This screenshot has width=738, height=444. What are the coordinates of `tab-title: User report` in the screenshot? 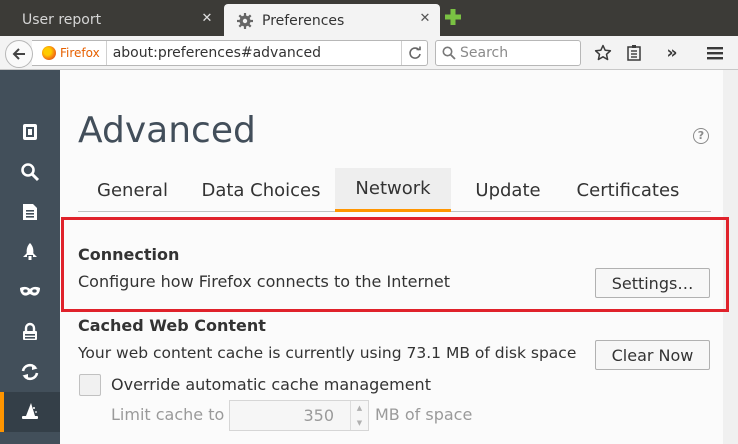 It's located at (62, 20).